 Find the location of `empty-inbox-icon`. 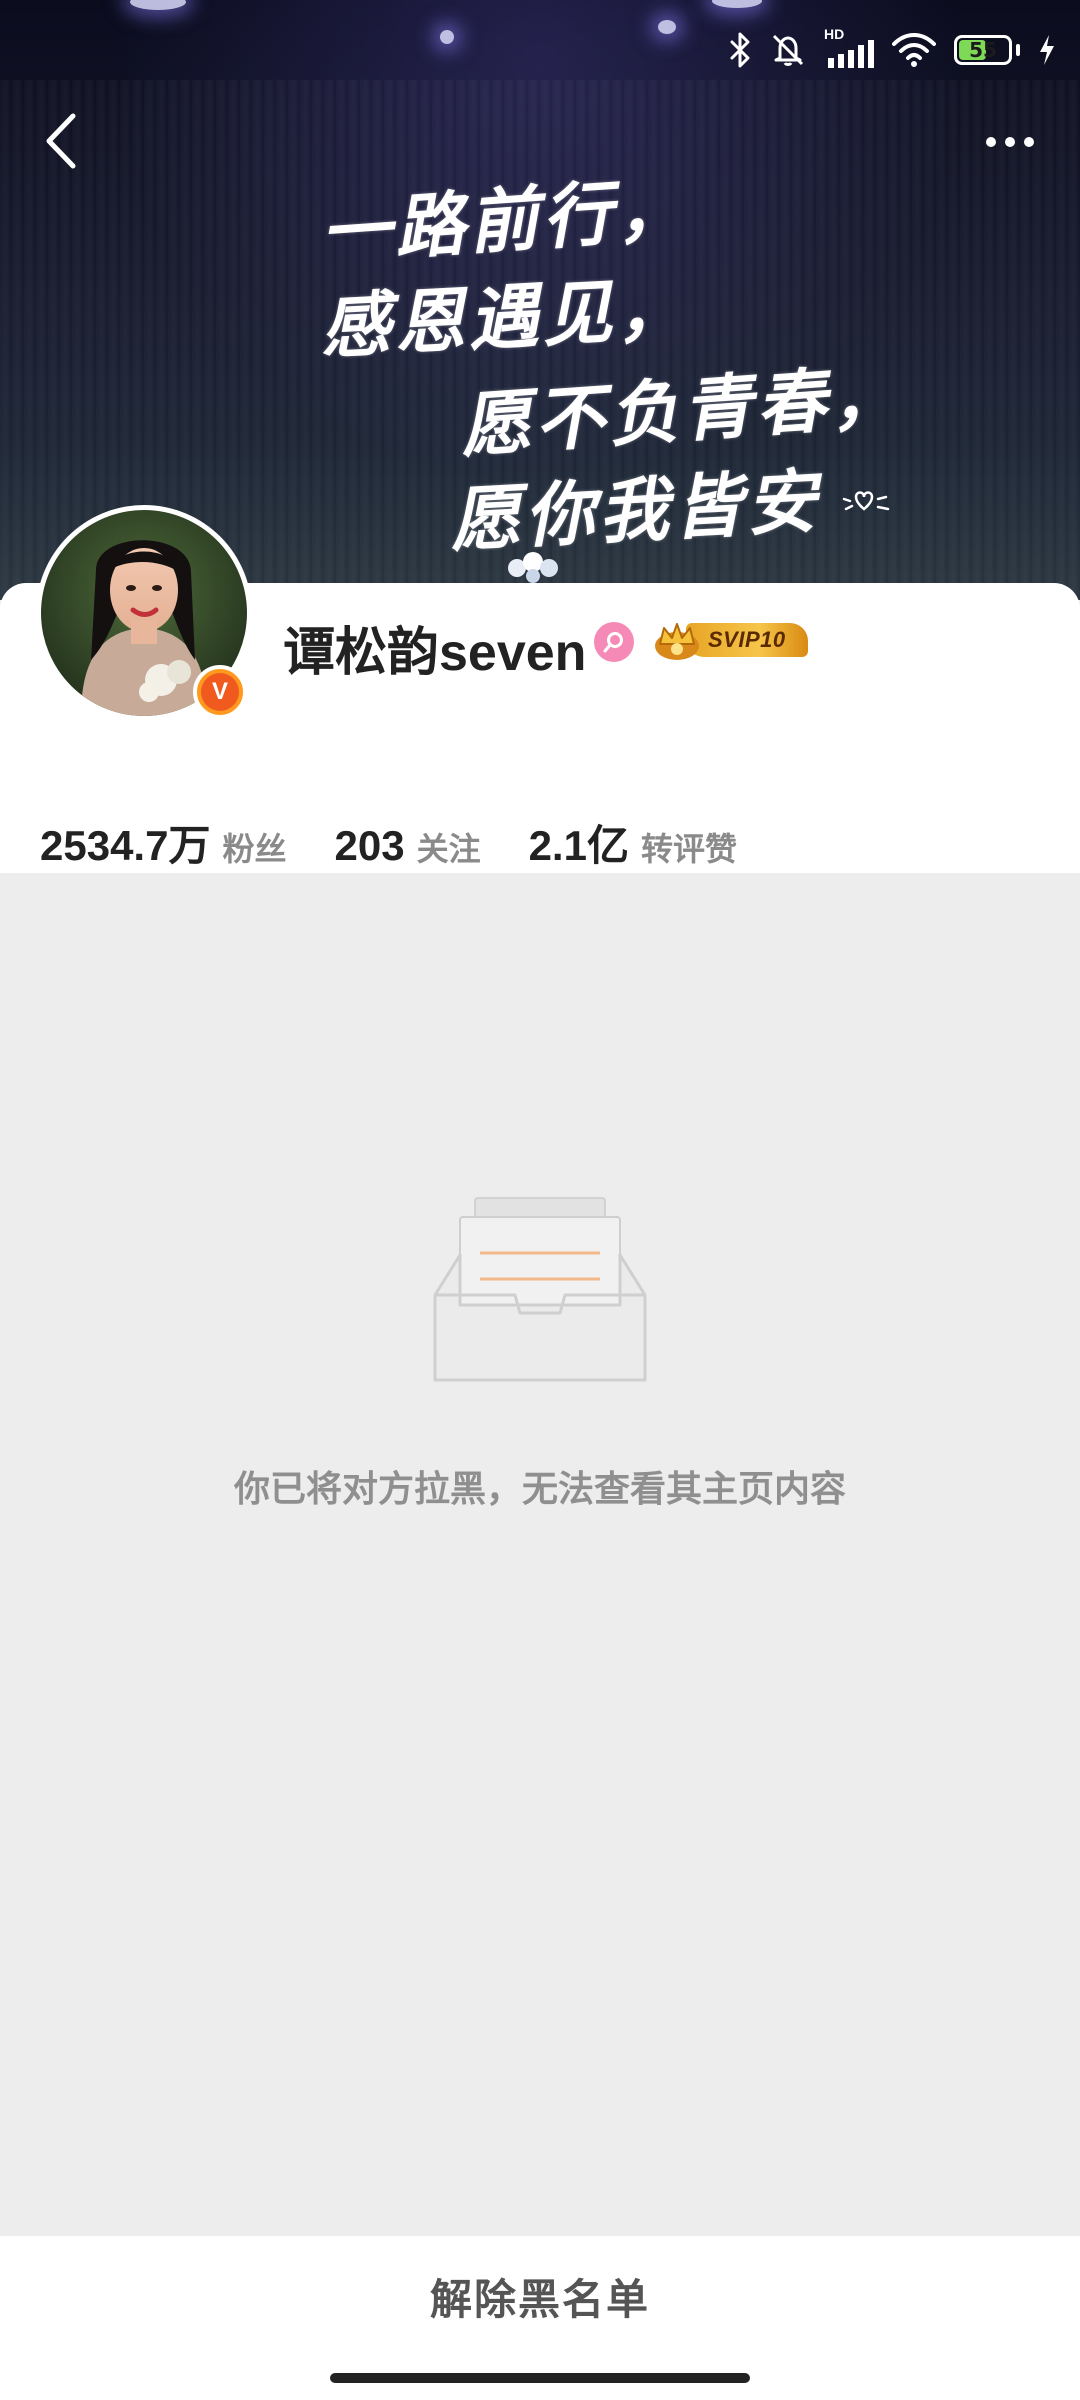

empty-inbox-icon is located at coordinates (540, 1289).